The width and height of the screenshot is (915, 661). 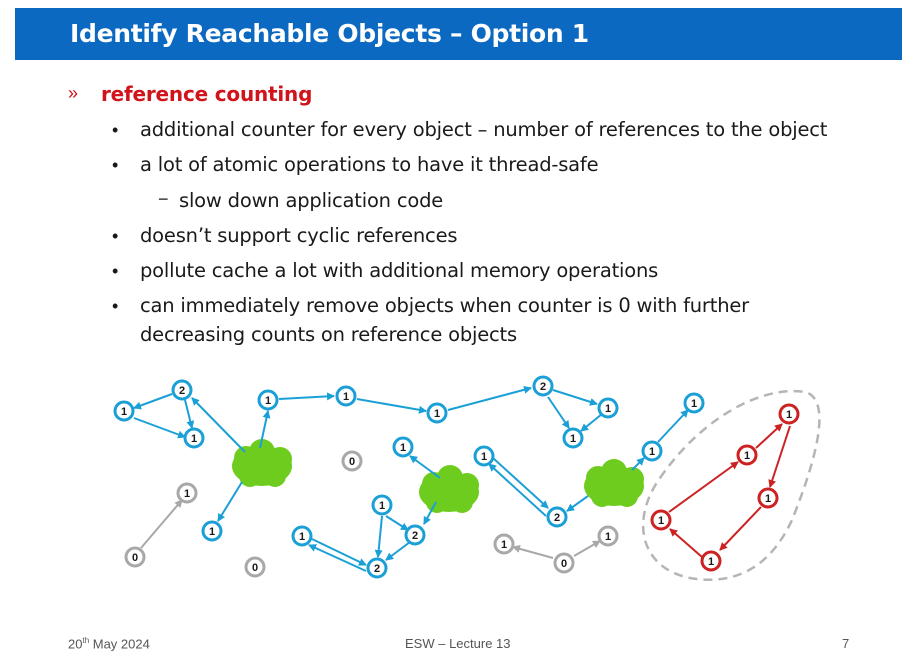 I want to click on footer-date: 20th May 2024, so click(x=109, y=644).